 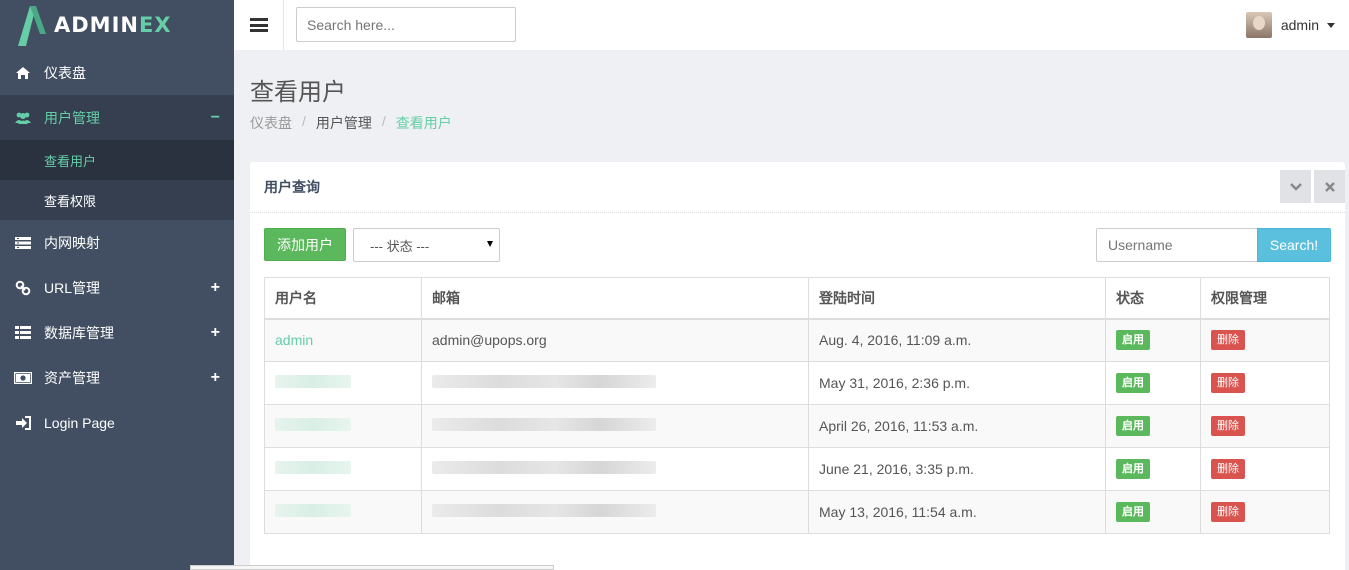 I want to click on table-row: May 13, 2016, 11:54 a.m. 启用 删除, so click(x=797, y=512).